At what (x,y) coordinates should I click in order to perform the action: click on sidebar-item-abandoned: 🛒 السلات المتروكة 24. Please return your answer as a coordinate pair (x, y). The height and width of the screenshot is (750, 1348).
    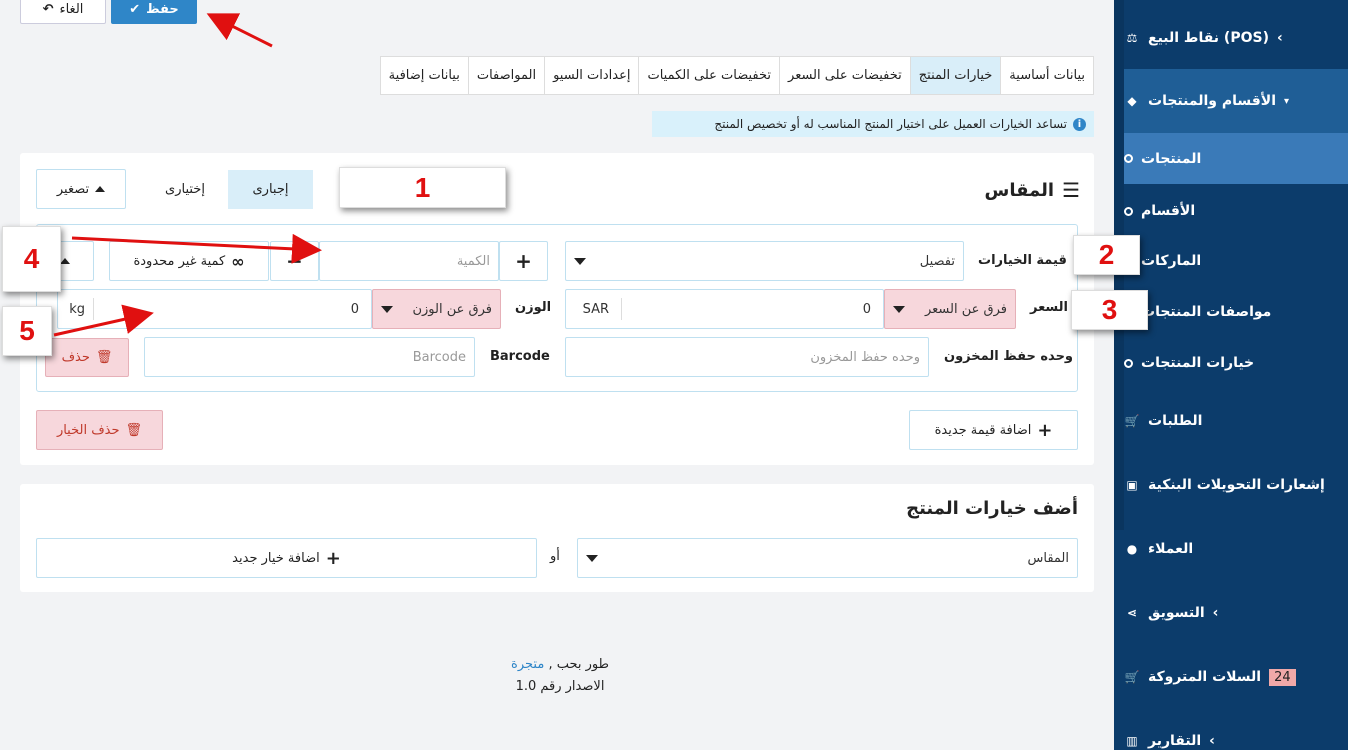
    Looking at the image, I should click on (1236, 677).